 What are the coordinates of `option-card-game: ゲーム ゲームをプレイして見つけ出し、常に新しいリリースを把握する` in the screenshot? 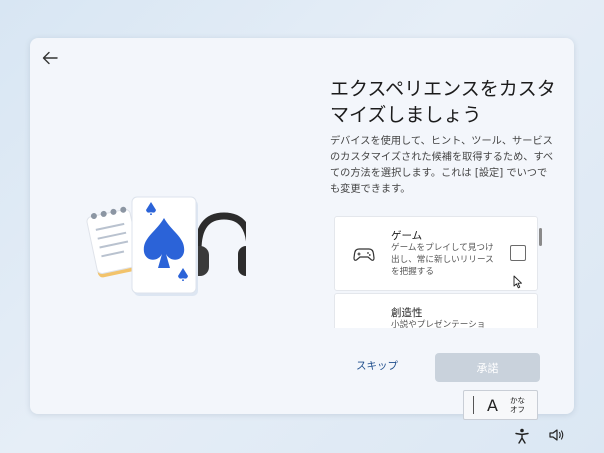 It's located at (436, 253).